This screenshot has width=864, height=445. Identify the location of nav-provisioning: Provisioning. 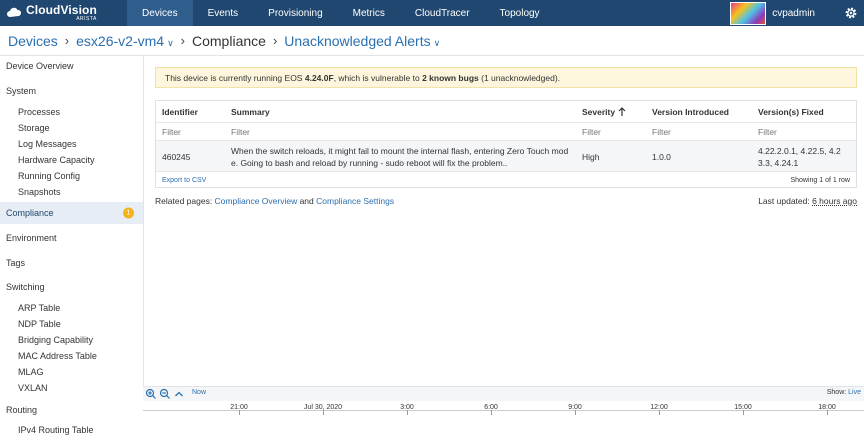
(295, 13).